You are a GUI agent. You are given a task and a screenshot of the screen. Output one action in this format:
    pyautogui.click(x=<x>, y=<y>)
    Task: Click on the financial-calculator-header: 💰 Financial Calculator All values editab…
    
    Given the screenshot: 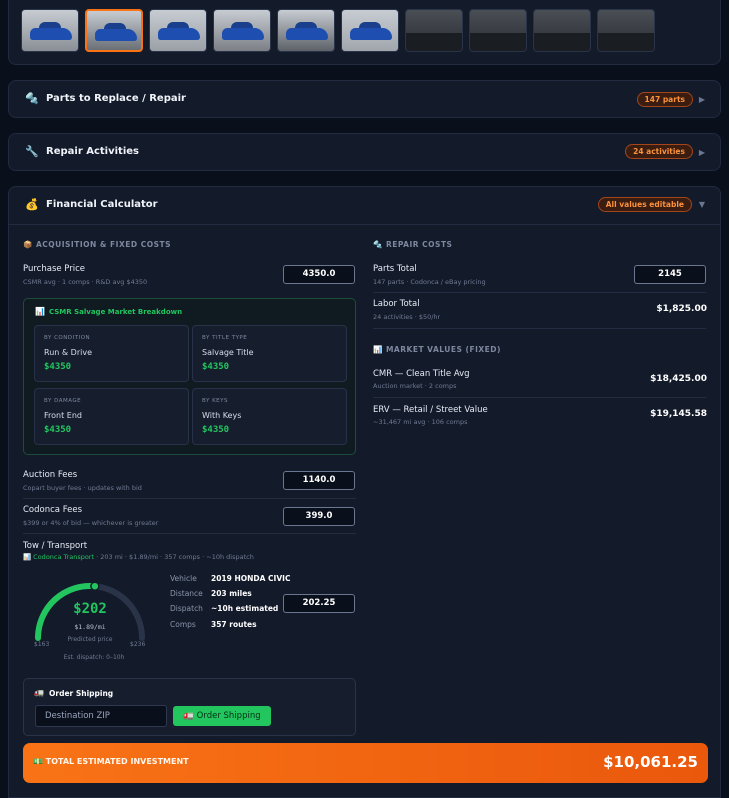 What is the action you would take?
    pyautogui.click(x=364, y=205)
    